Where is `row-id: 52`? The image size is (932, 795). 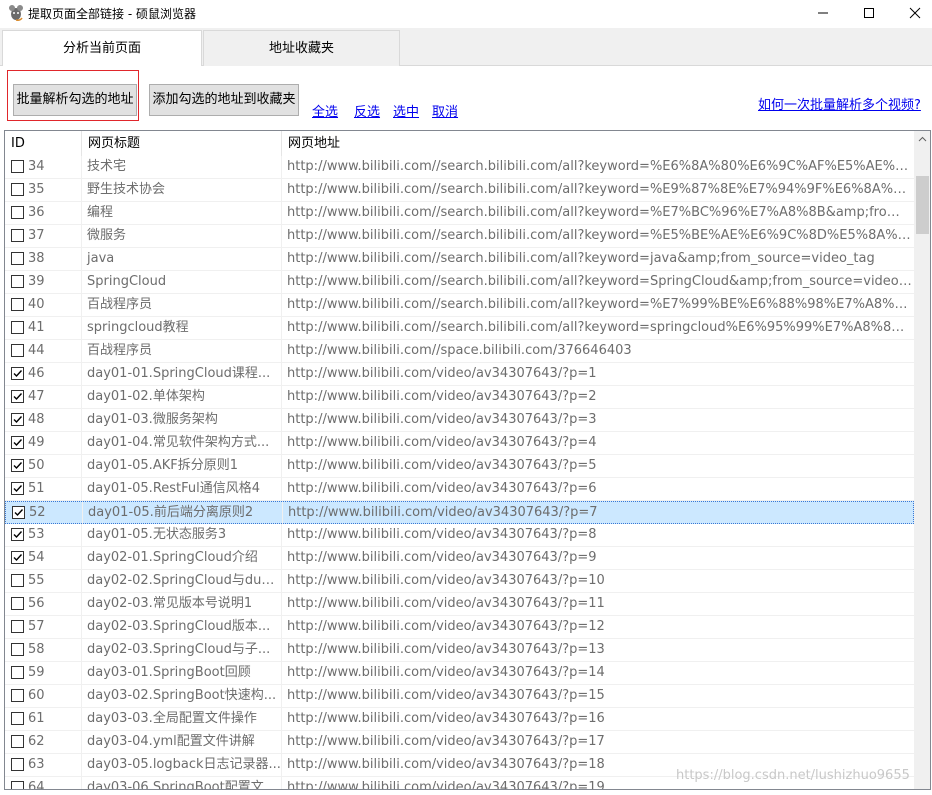
row-id: 52 is located at coordinates (37, 512).